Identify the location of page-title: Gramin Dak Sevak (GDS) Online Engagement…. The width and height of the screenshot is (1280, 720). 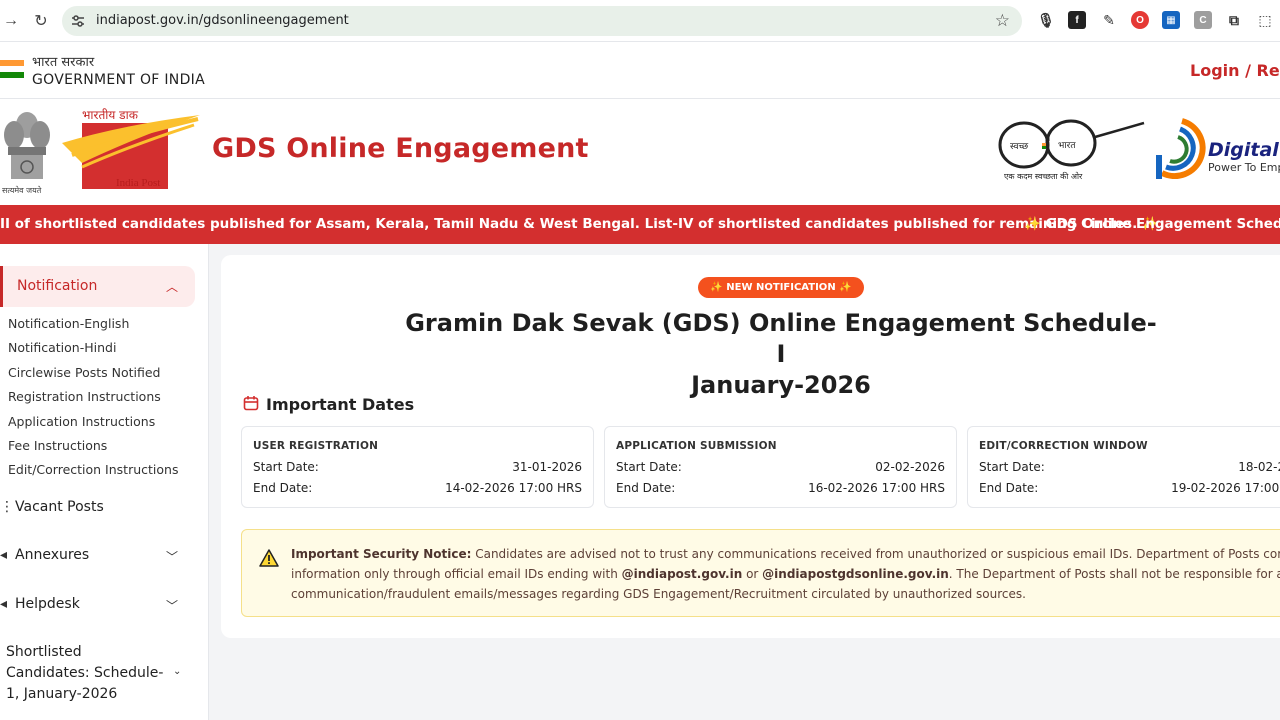
(781, 354).